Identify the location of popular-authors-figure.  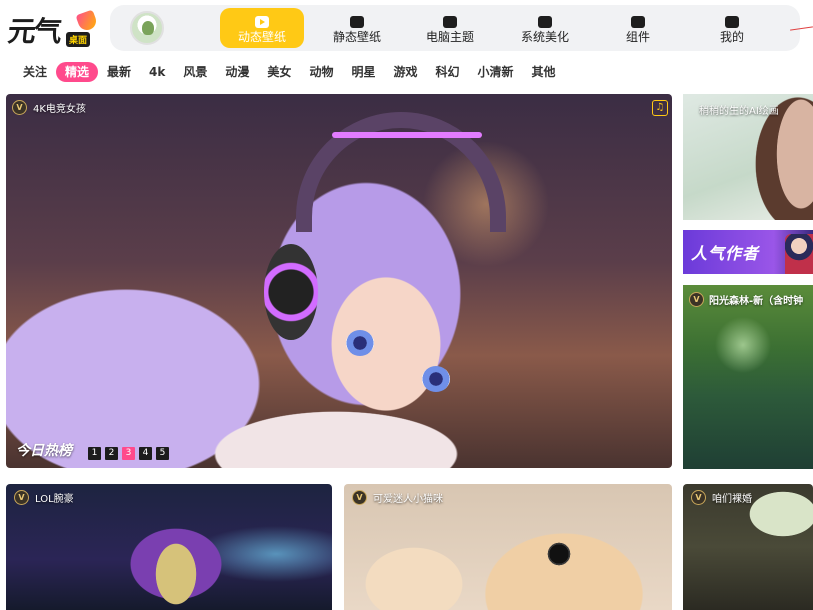
(799, 254).